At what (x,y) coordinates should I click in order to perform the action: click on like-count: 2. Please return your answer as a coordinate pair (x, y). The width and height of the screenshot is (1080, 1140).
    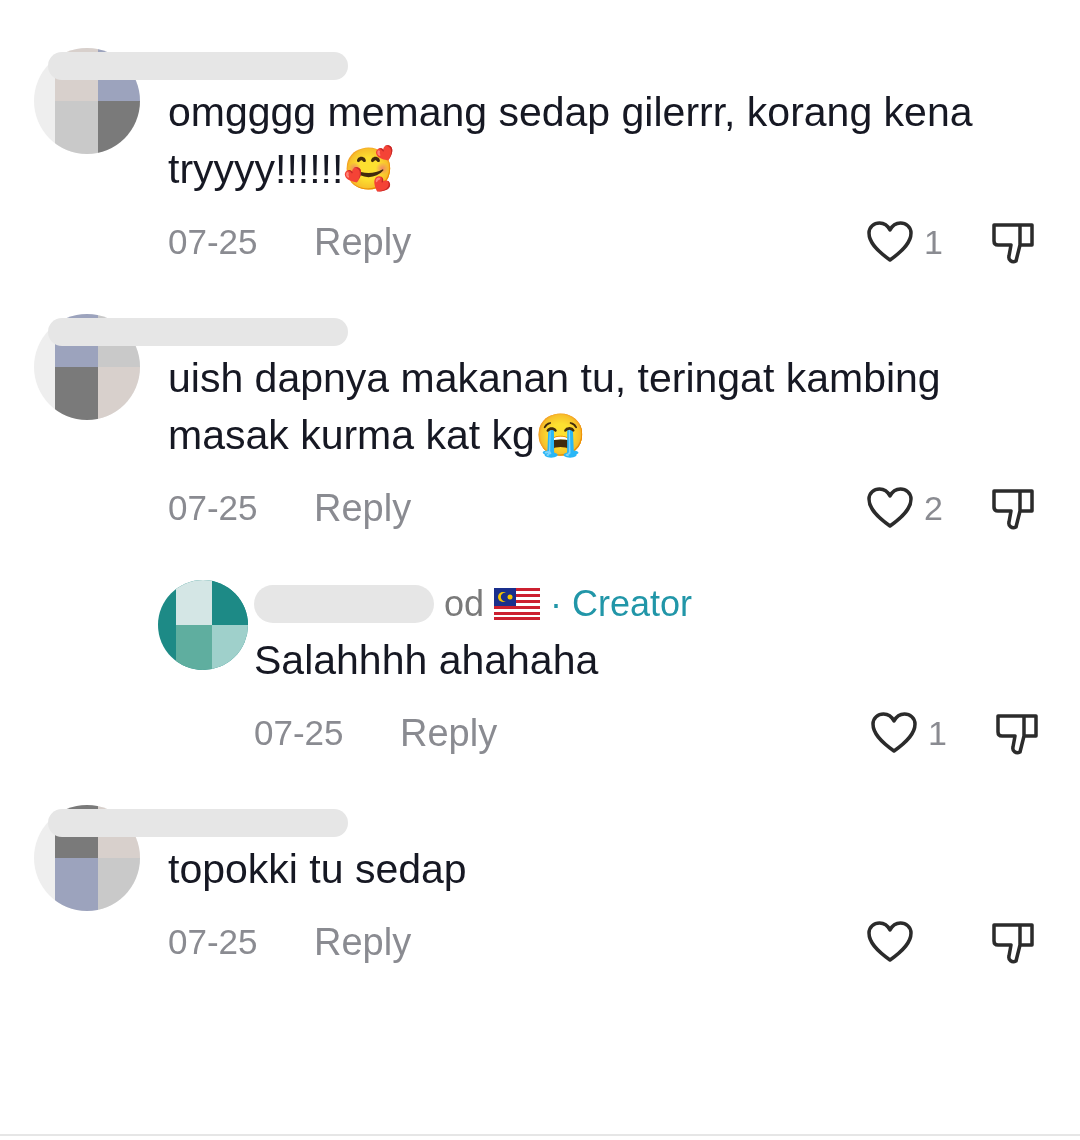
    Looking at the image, I should click on (933, 508).